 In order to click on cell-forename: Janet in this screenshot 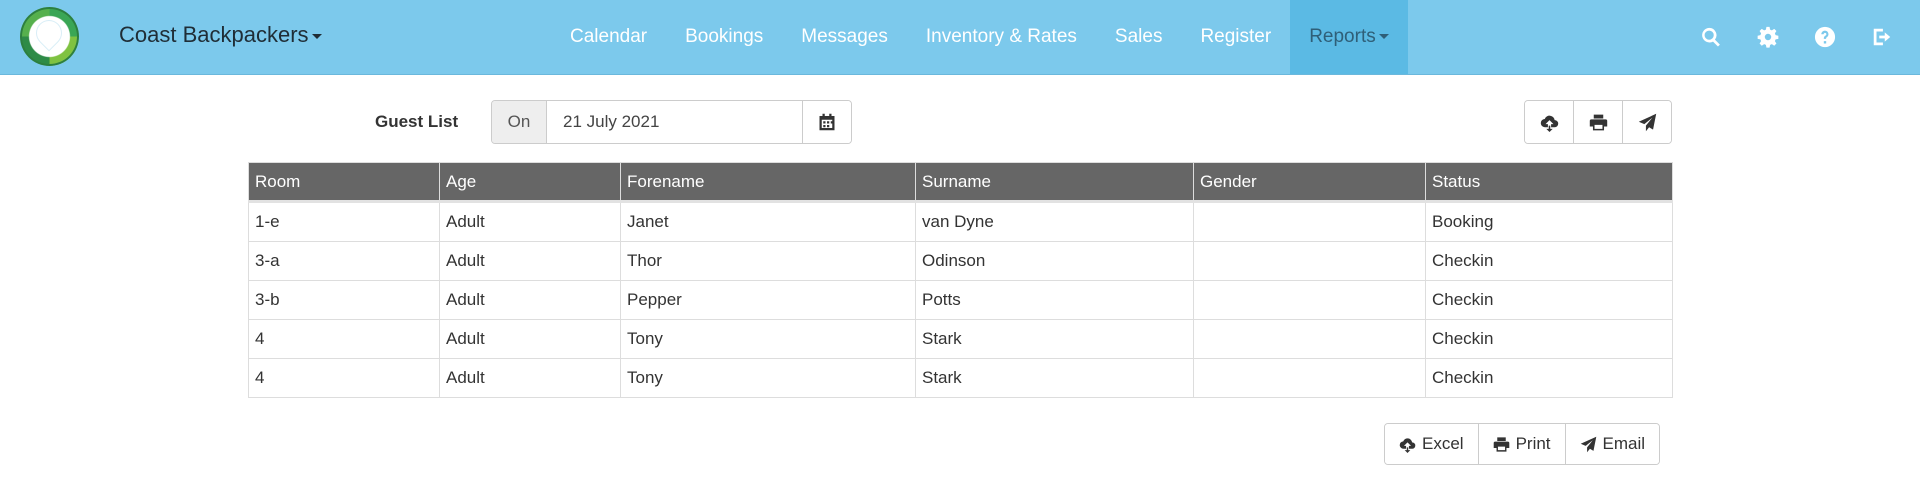, I will do `click(768, 221)`.